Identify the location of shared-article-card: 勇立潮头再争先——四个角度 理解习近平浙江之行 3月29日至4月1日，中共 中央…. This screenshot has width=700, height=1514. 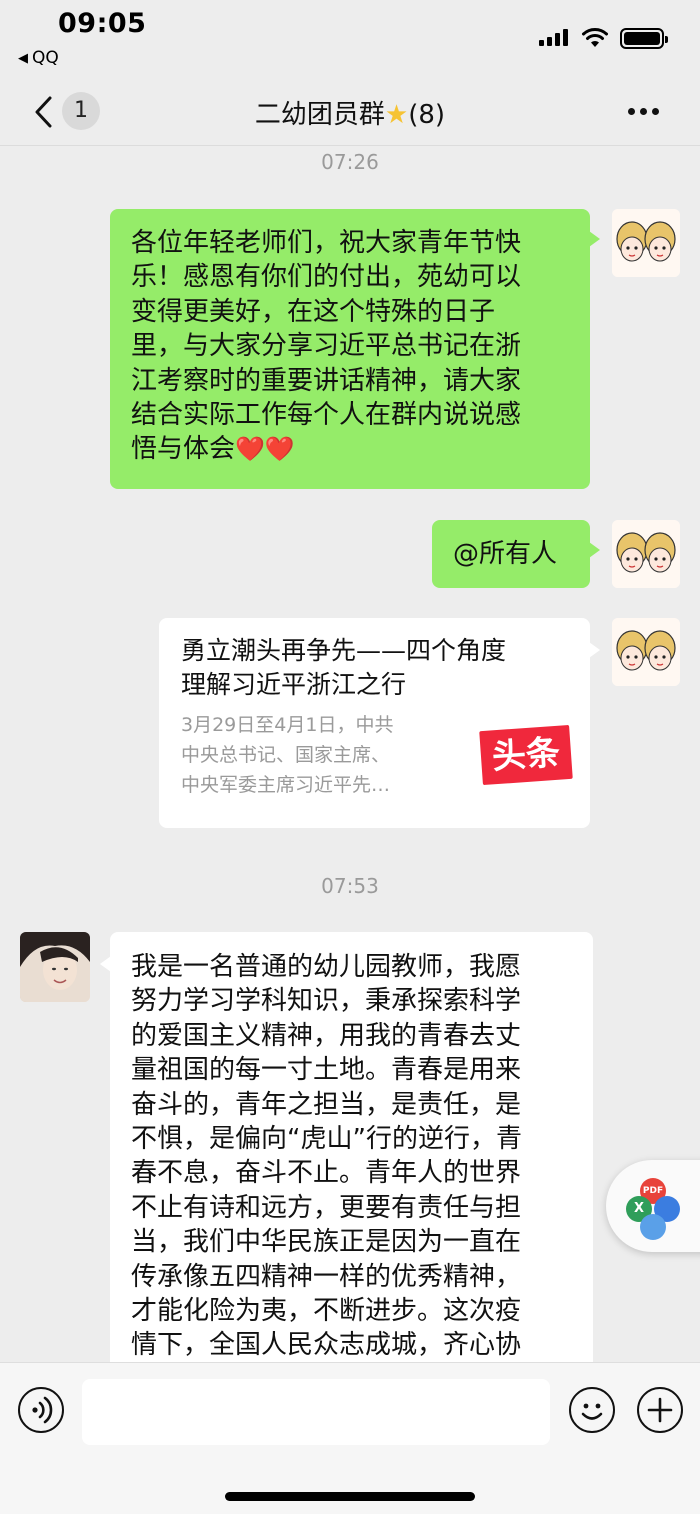
(379, 723).